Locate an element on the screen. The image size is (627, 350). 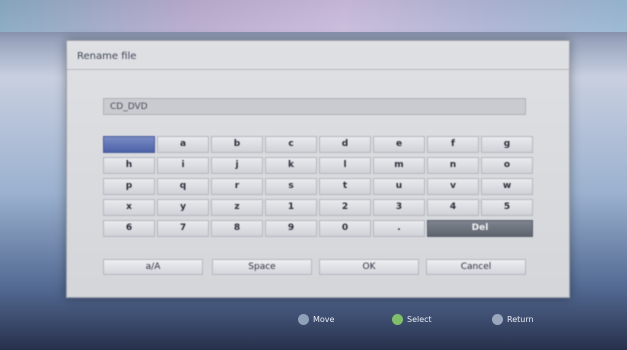
button-hint-bar: Move Select Return is located at coordinates (313, 324).